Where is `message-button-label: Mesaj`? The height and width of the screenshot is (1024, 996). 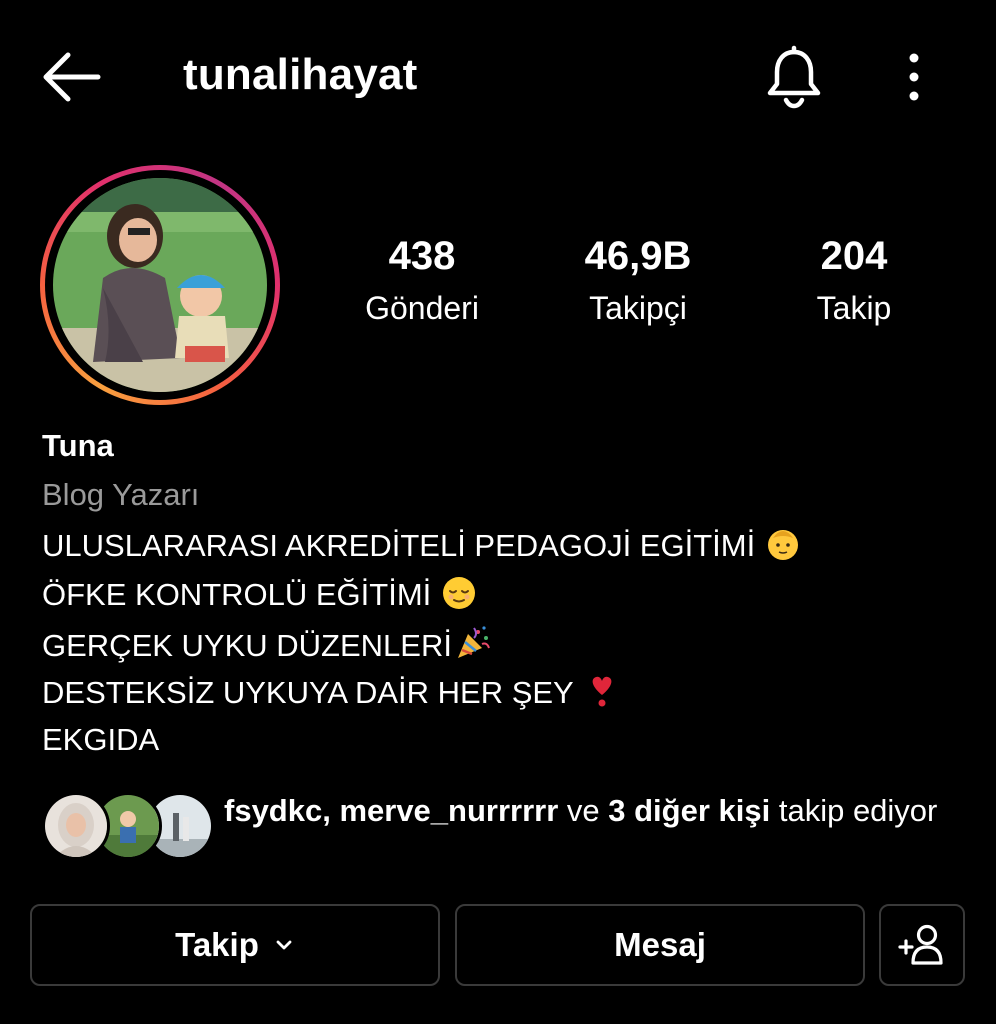
message-button-label: Mesaj is located at coordinates (660, 944).